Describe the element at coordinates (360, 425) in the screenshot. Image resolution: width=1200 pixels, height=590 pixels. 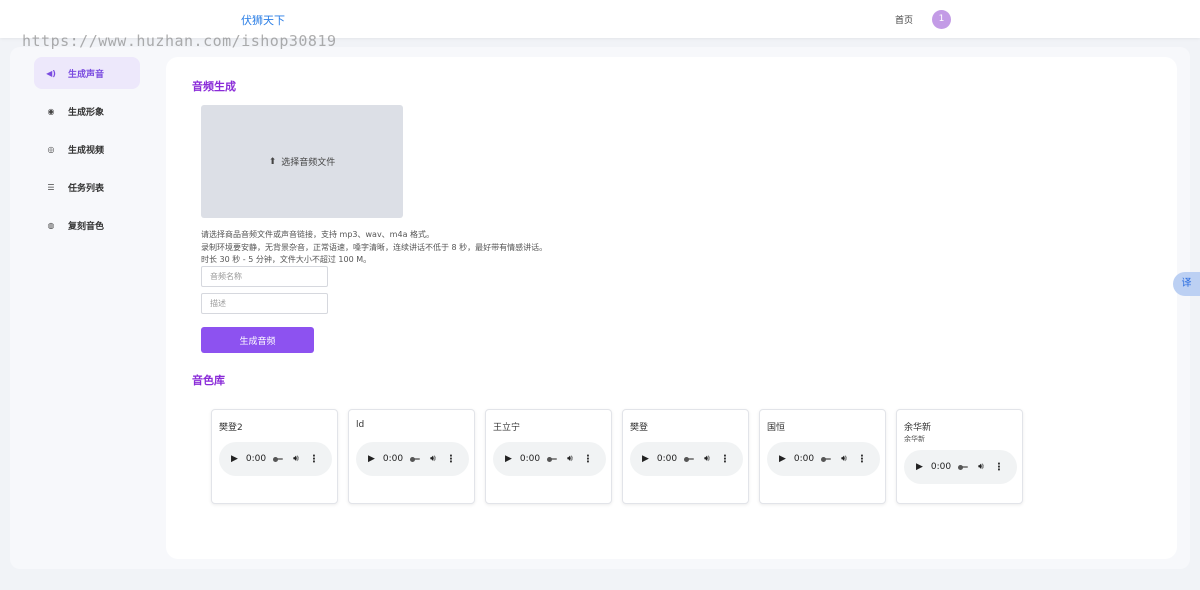
I see `voice-name: ld` at that location.